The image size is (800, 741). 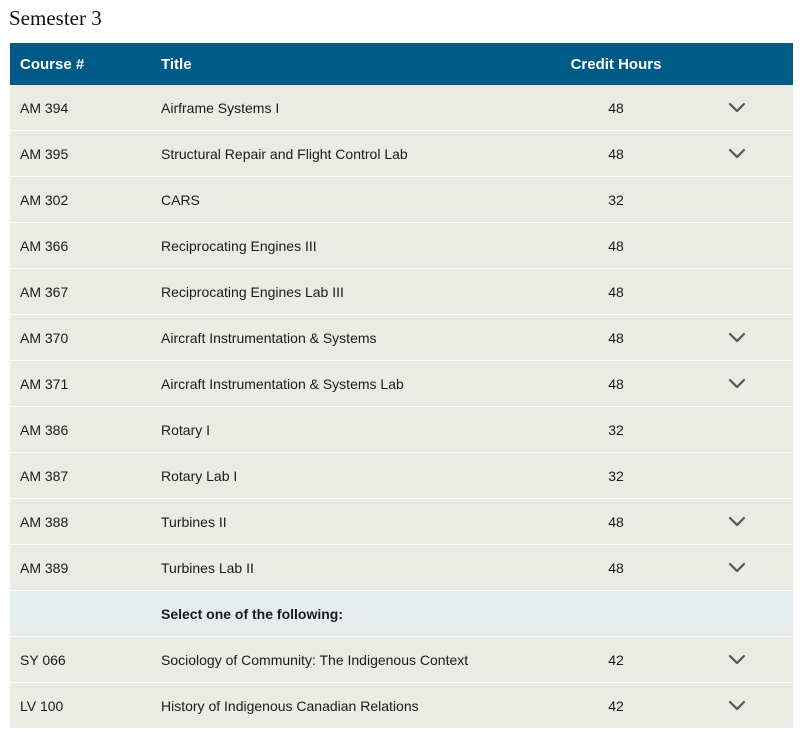 I want to click on course-title: Structural Repair and Flight Control Lab, so click(x=284, y=153).